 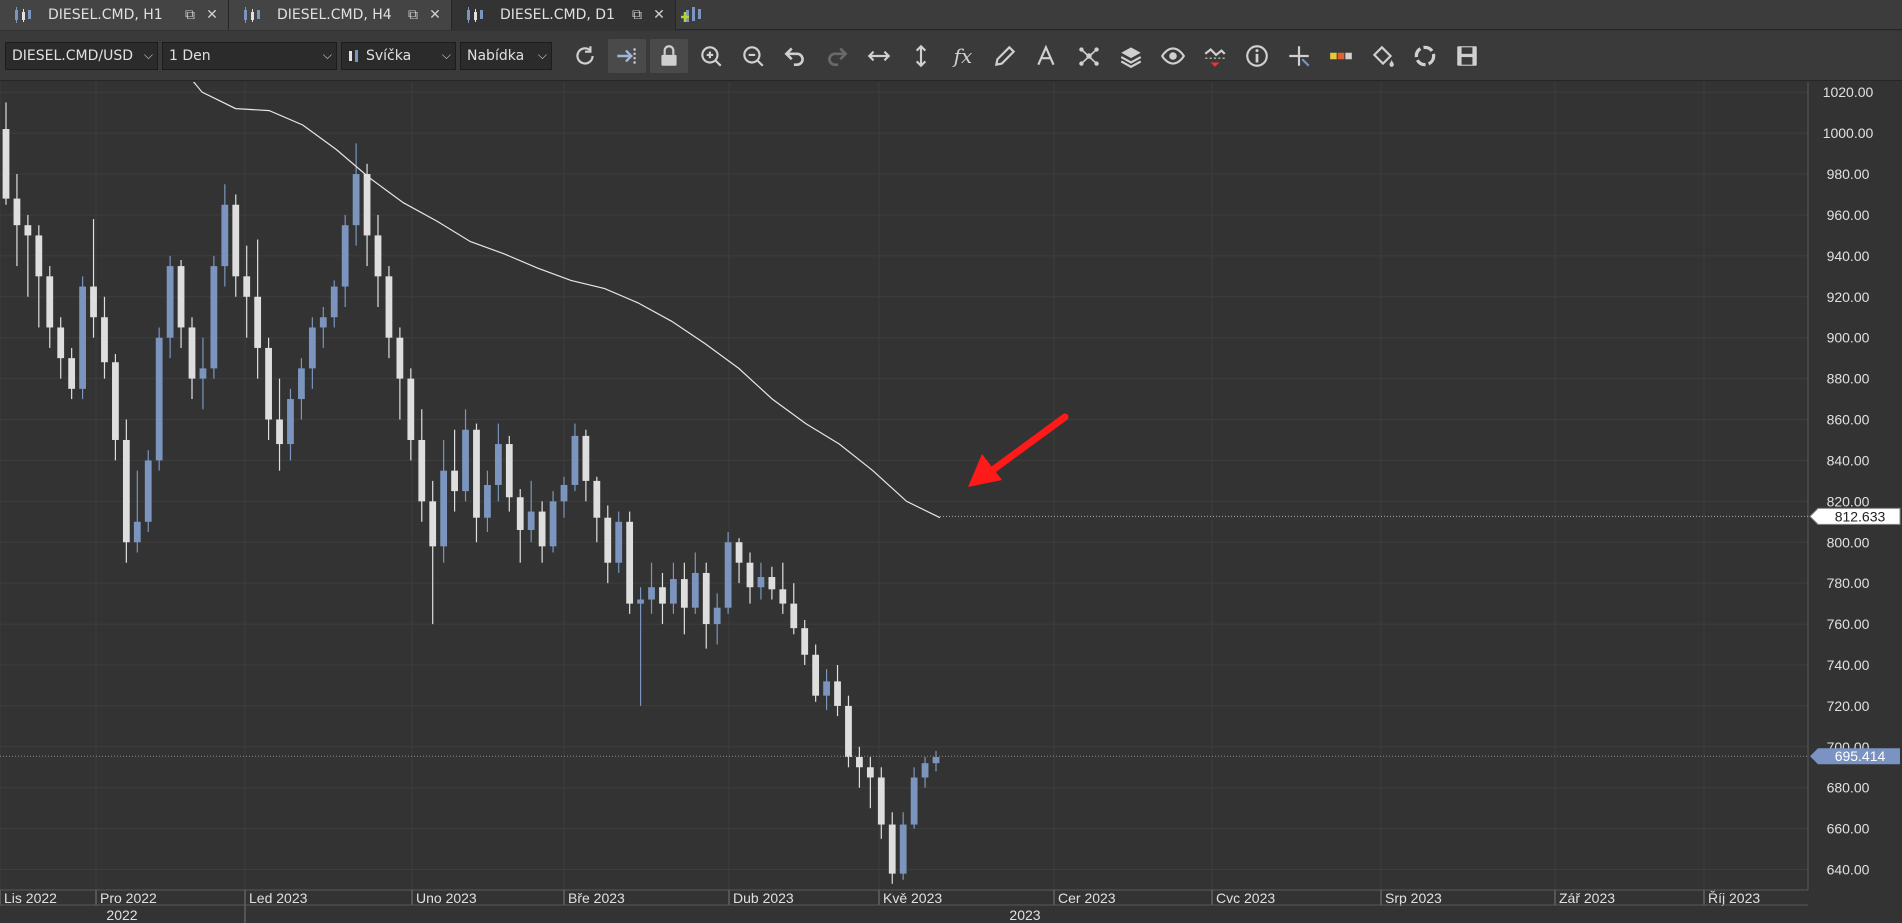 What do you see at coordinates (585, 56) in the screenshot?
I see `refresh-button` at bounding box center [585, 56].